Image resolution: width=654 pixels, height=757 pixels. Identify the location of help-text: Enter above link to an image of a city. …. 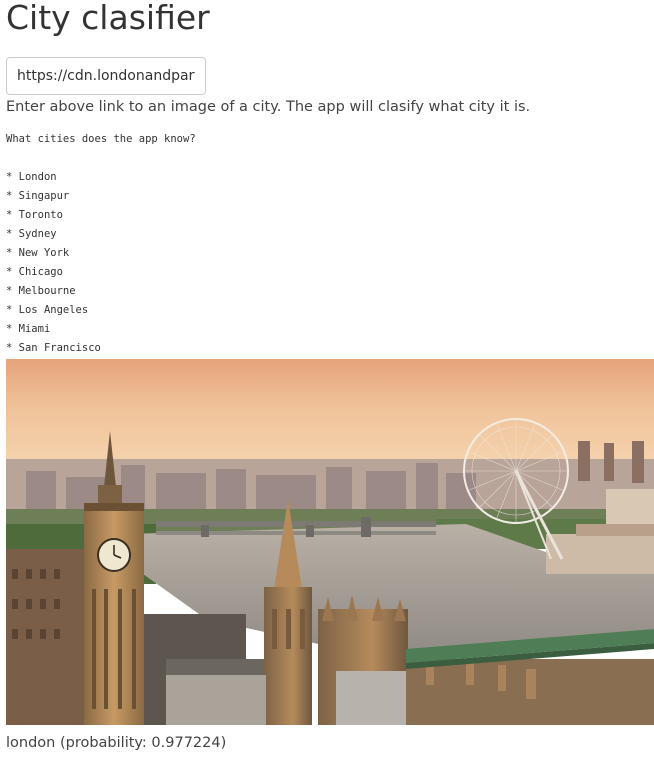
(268, 107).